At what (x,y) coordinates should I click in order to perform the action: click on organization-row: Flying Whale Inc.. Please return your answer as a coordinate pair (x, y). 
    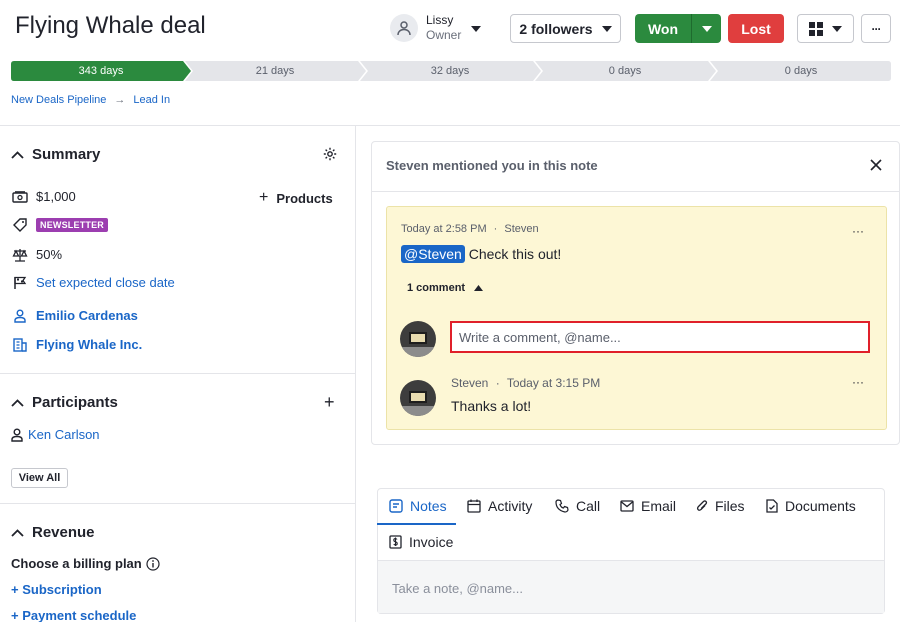
    Looking at the image, I should click on (76, 344).